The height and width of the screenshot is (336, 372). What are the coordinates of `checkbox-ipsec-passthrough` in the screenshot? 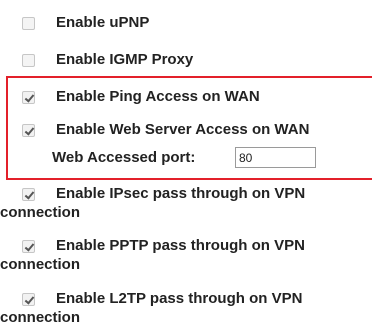 It's located at (28, 194).